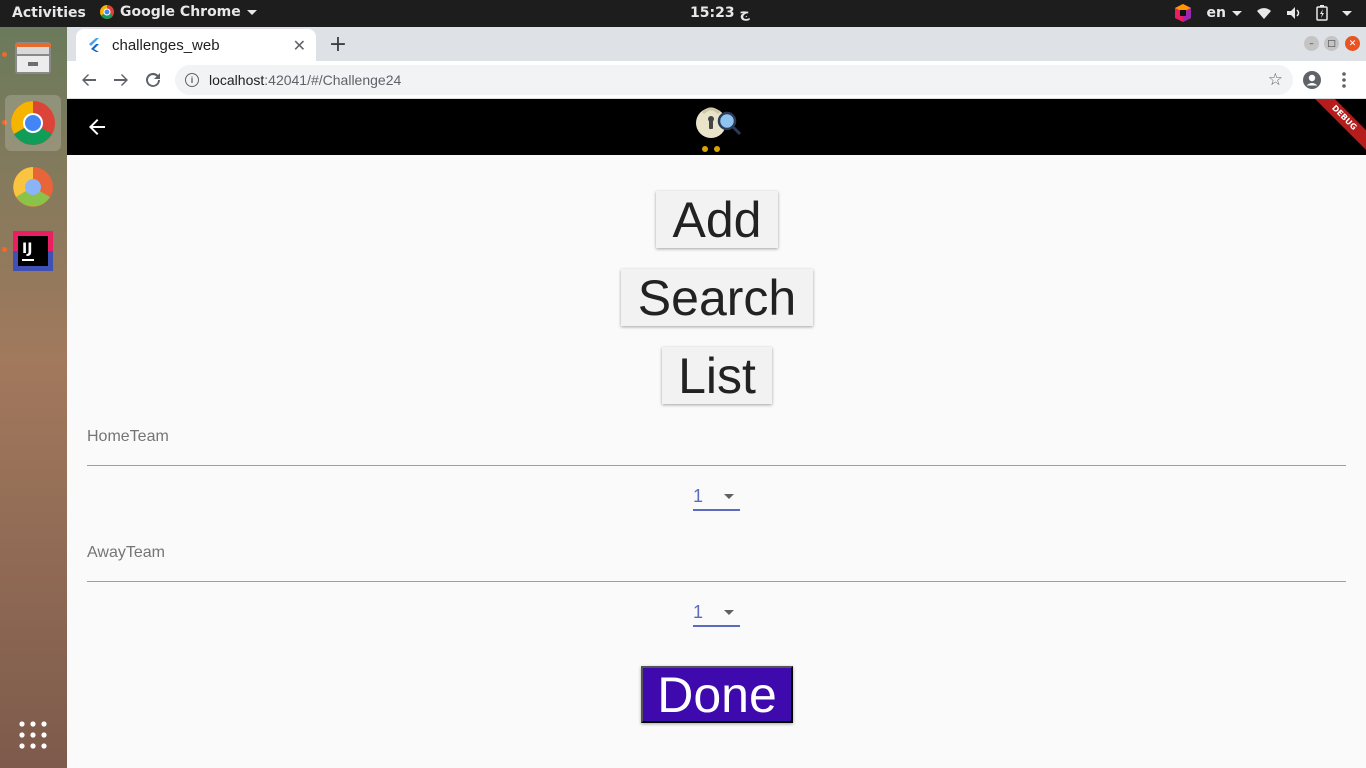  I want to click on tab-title: challenges_web, so click(166, 45).